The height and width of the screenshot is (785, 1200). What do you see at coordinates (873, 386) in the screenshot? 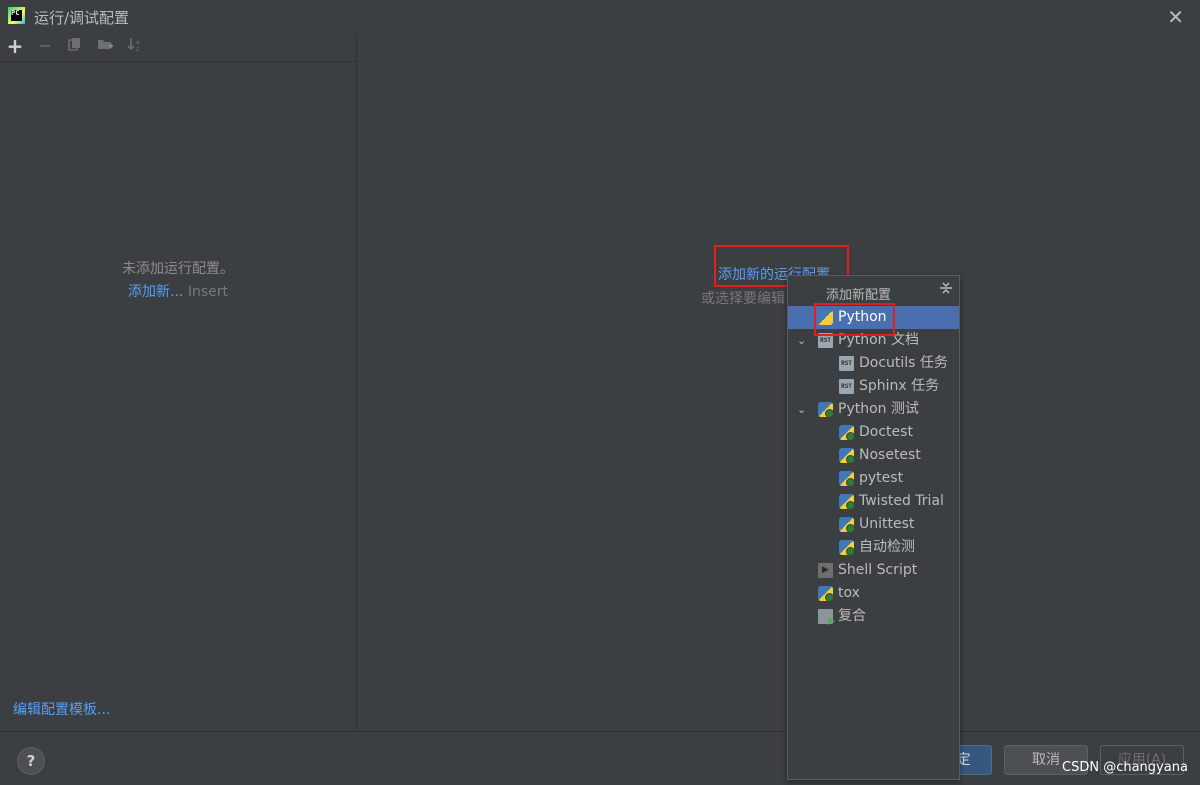
I see `list-item-sphinx-task: RST Sphinx 任务` at bounding box center [873, 386].